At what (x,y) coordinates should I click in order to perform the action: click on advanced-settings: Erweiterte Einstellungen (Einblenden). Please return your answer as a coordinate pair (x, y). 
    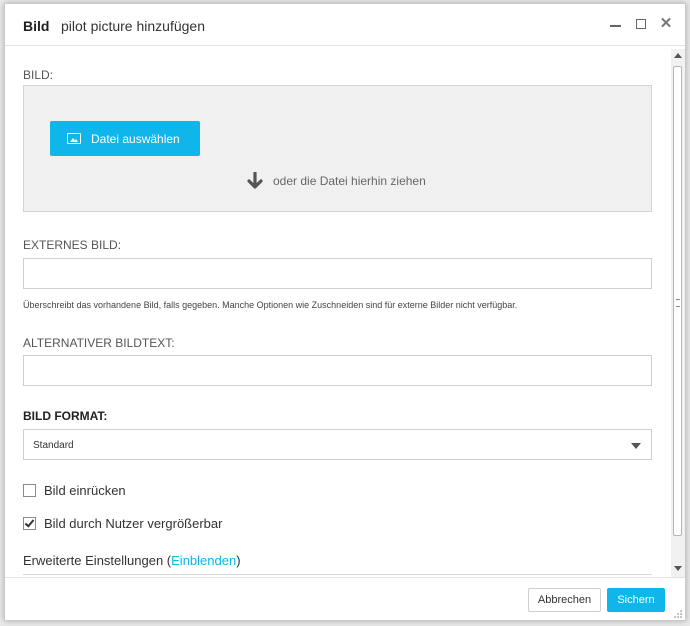
    Looking at the image, I should click on (132, 560).